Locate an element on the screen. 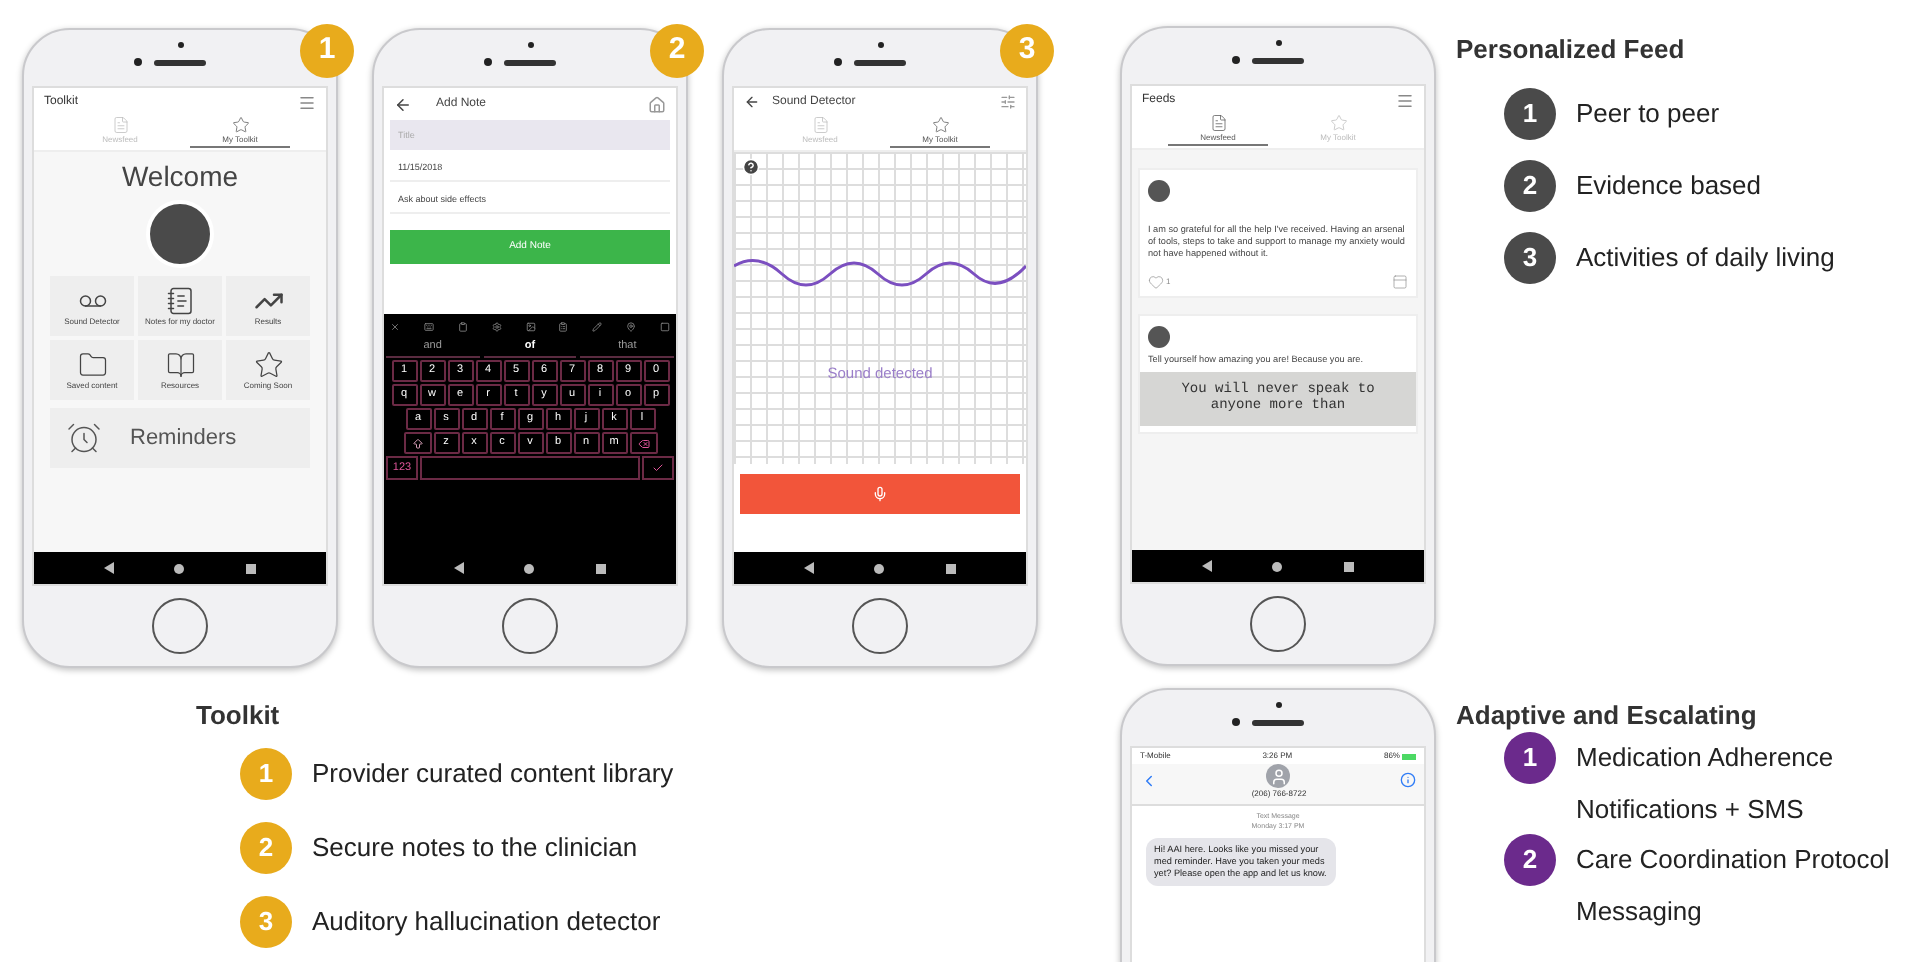  delete-key is located at coordinates (643, 443).